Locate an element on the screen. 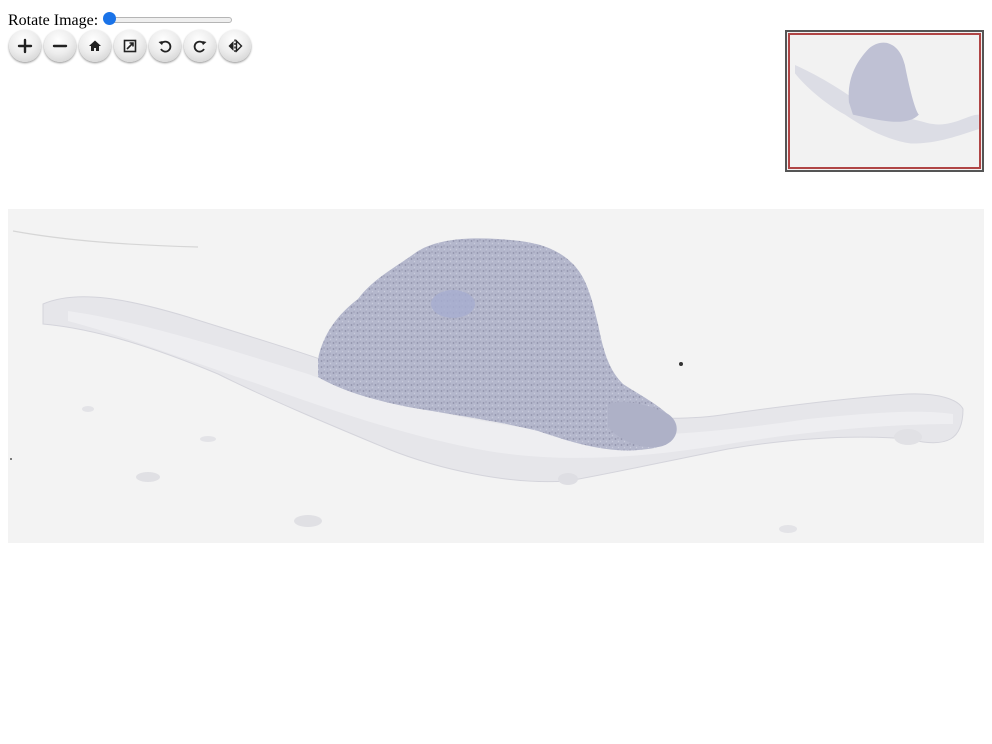 The width and height of the screenshot is (992, 744). rotate-left-icon is located at coordinates (165, 46).